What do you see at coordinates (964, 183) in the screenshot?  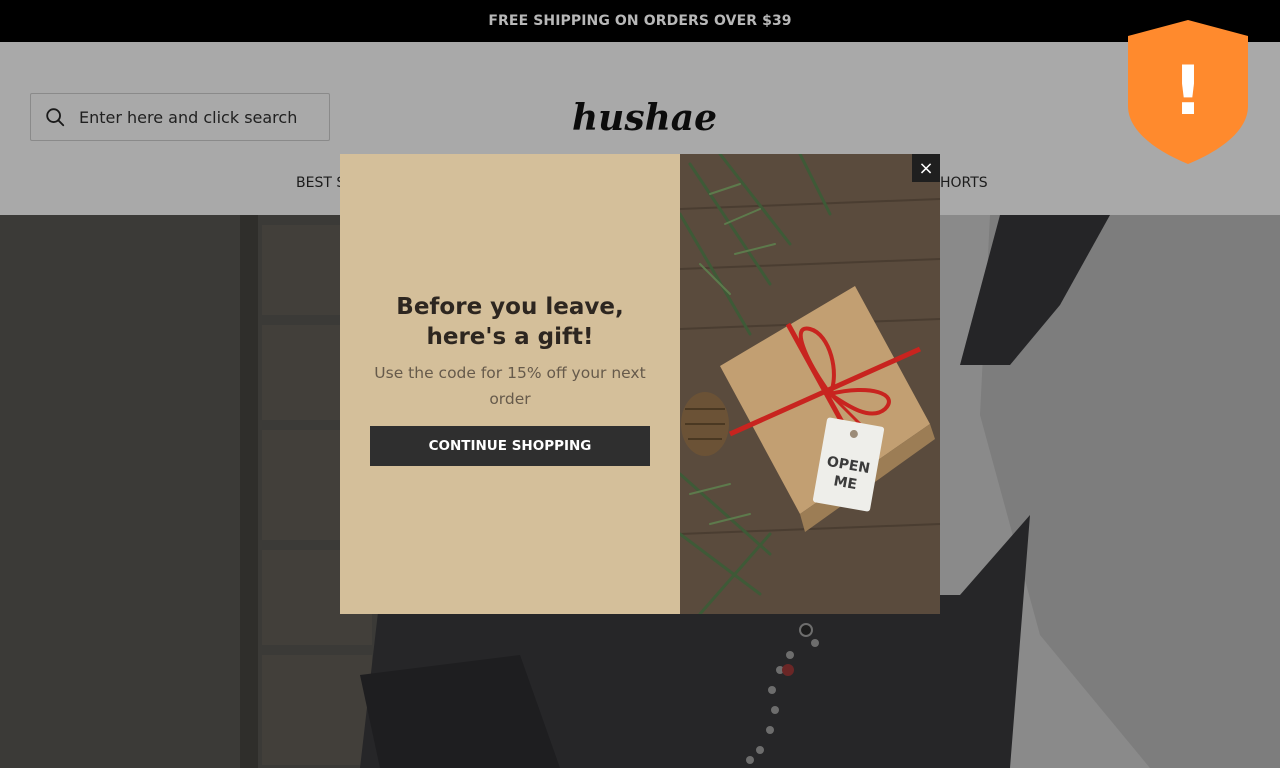 I see `nav-item-shorts: HORTS` at bounding box center [964, 183].